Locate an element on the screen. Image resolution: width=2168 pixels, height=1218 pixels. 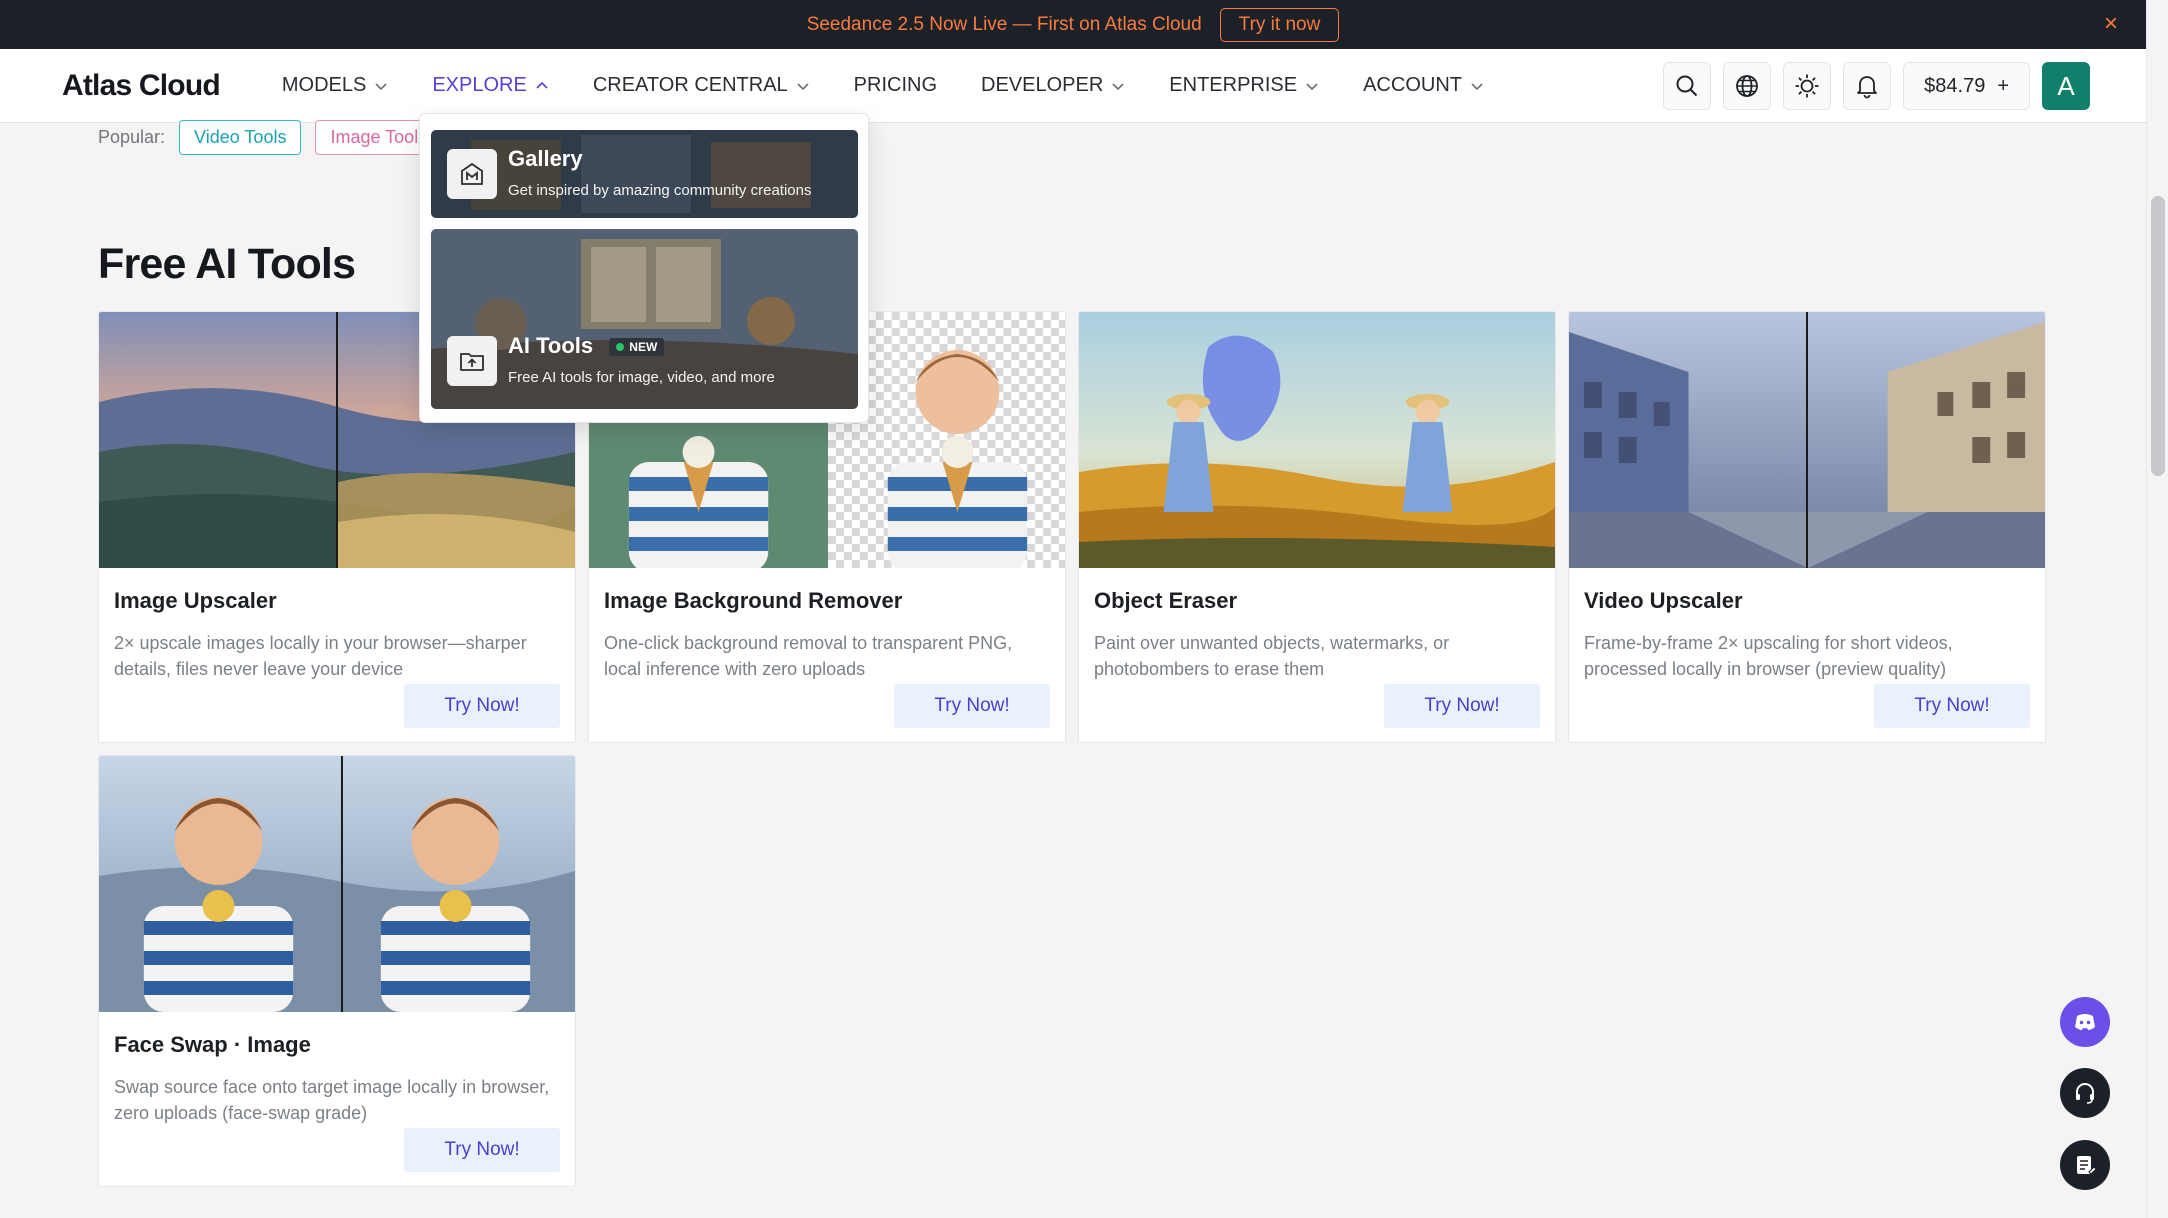
popular-tags: Popular: Video Tools Image Tools is located at coordinates (270, 137).